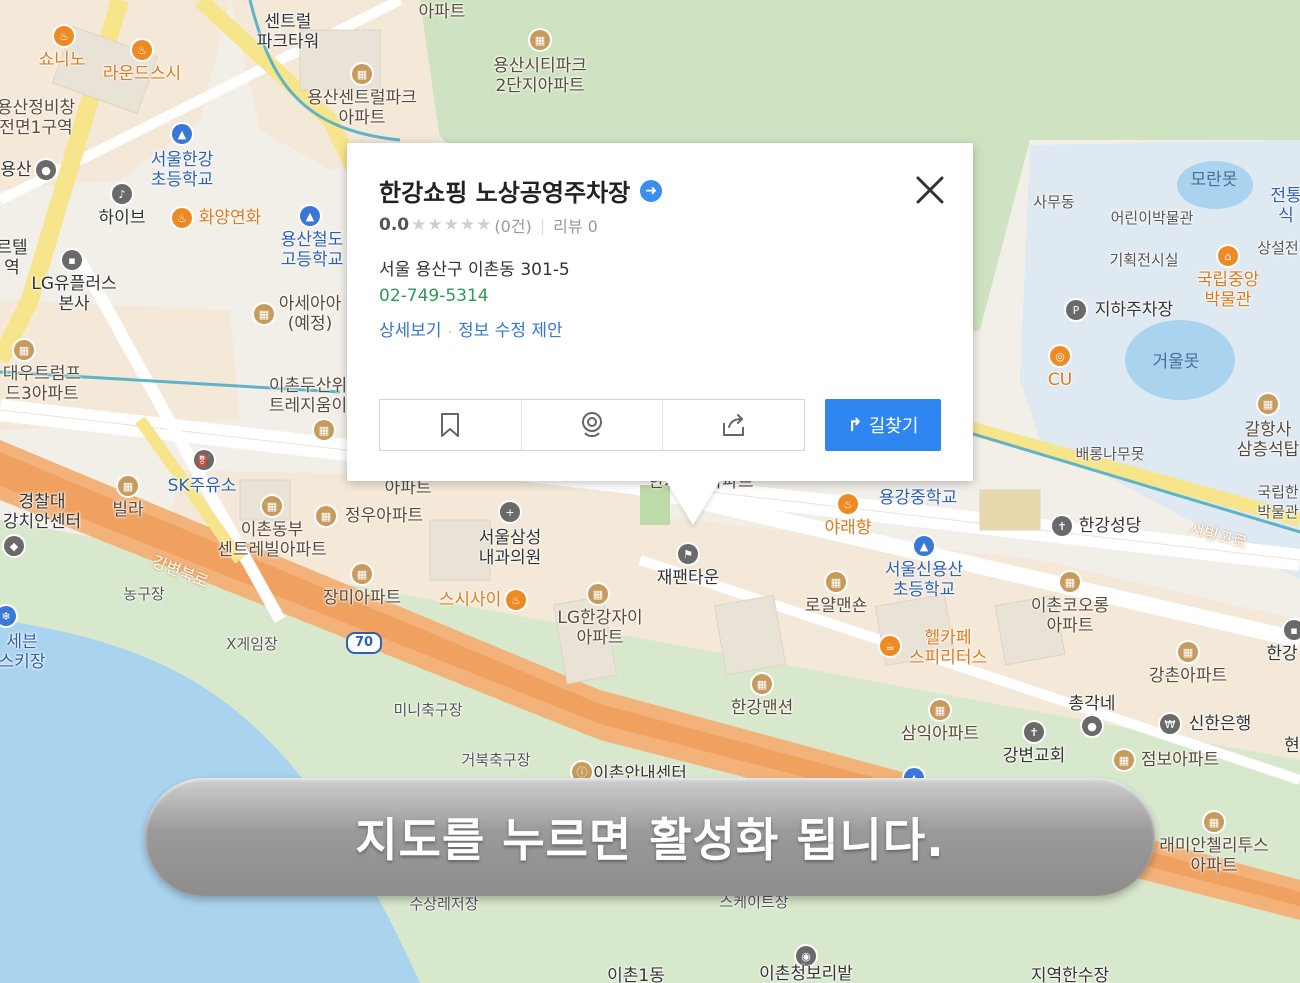 The height and width of the screenshot is (983, 1300). Describe the element at coordinates (1228, 290) in the screenshot. I see `map-label: 국립중앙 박물관` at that location.